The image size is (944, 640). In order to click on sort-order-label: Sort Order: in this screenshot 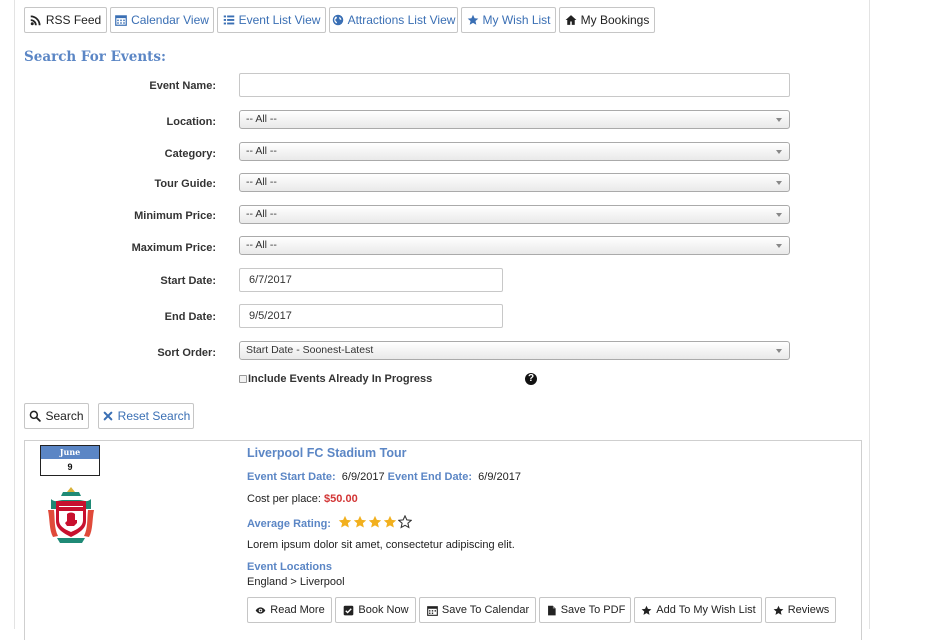, I will do `click(186, 353)`.